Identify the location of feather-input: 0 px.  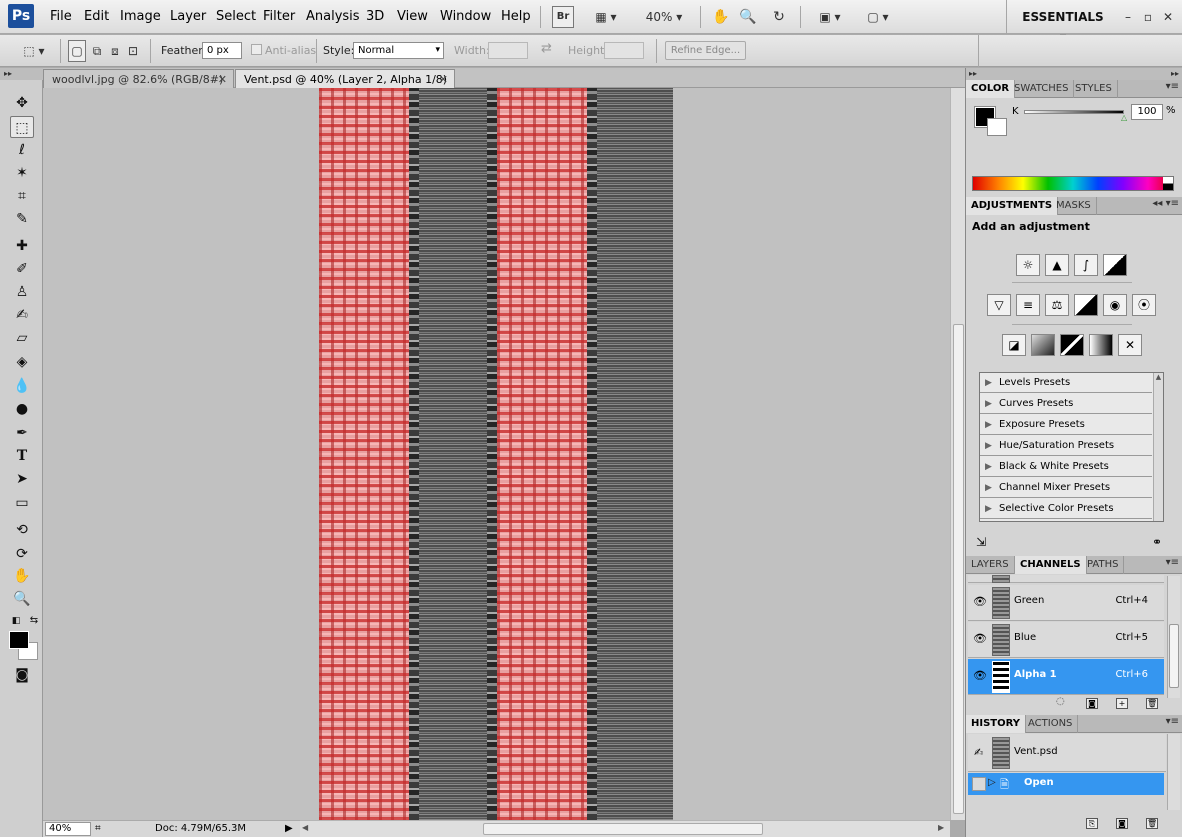
(222, 50).